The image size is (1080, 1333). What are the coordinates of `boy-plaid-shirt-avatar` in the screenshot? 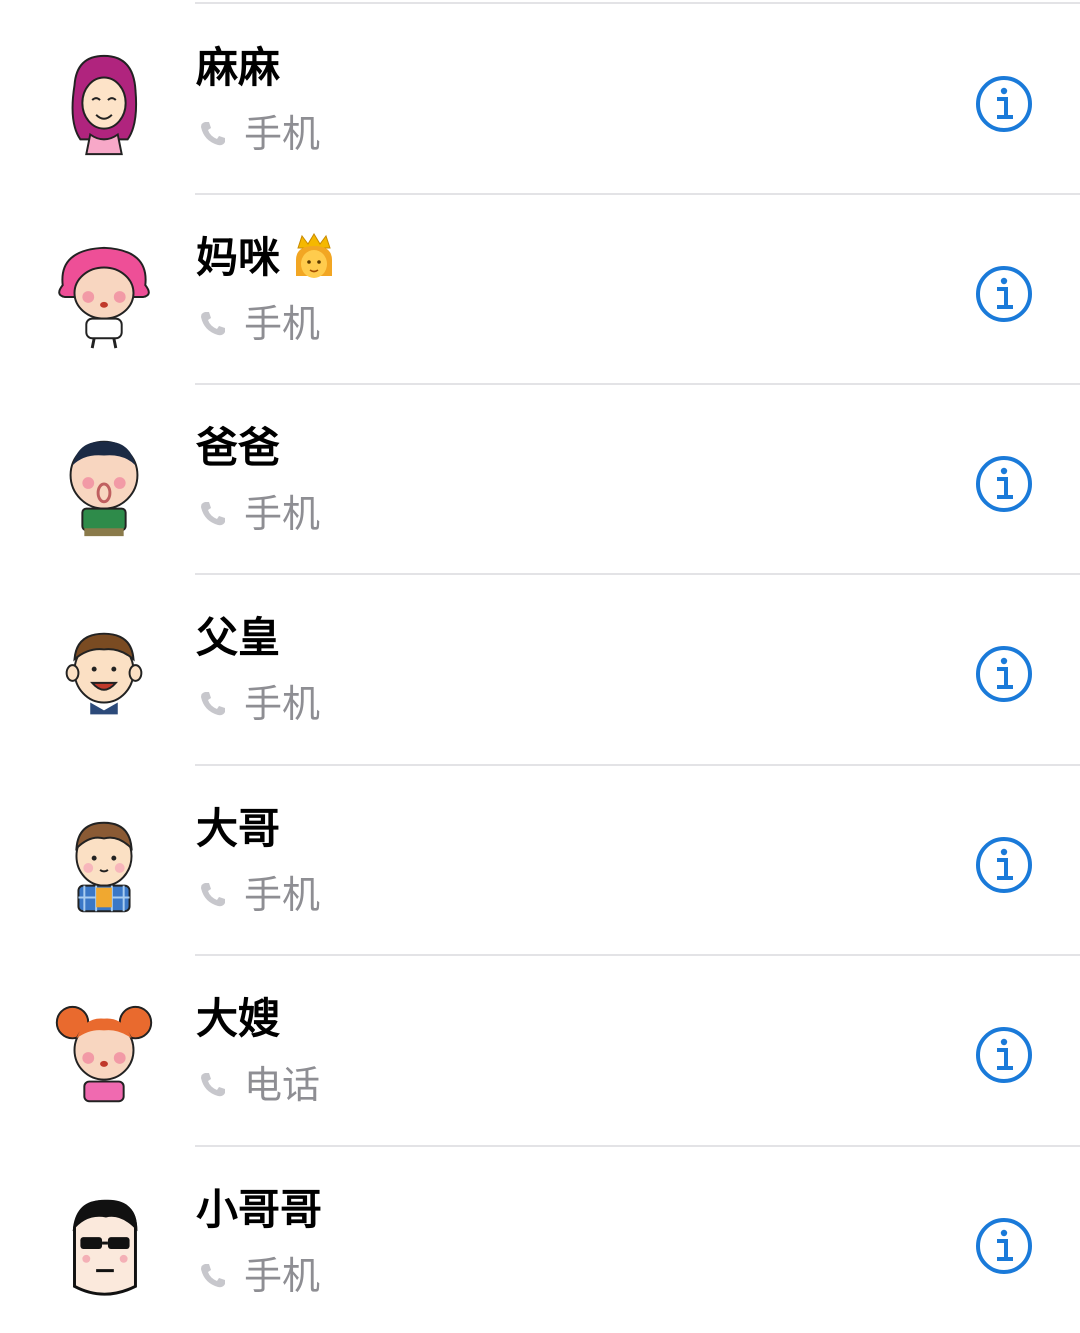 It's located at (104, 866).